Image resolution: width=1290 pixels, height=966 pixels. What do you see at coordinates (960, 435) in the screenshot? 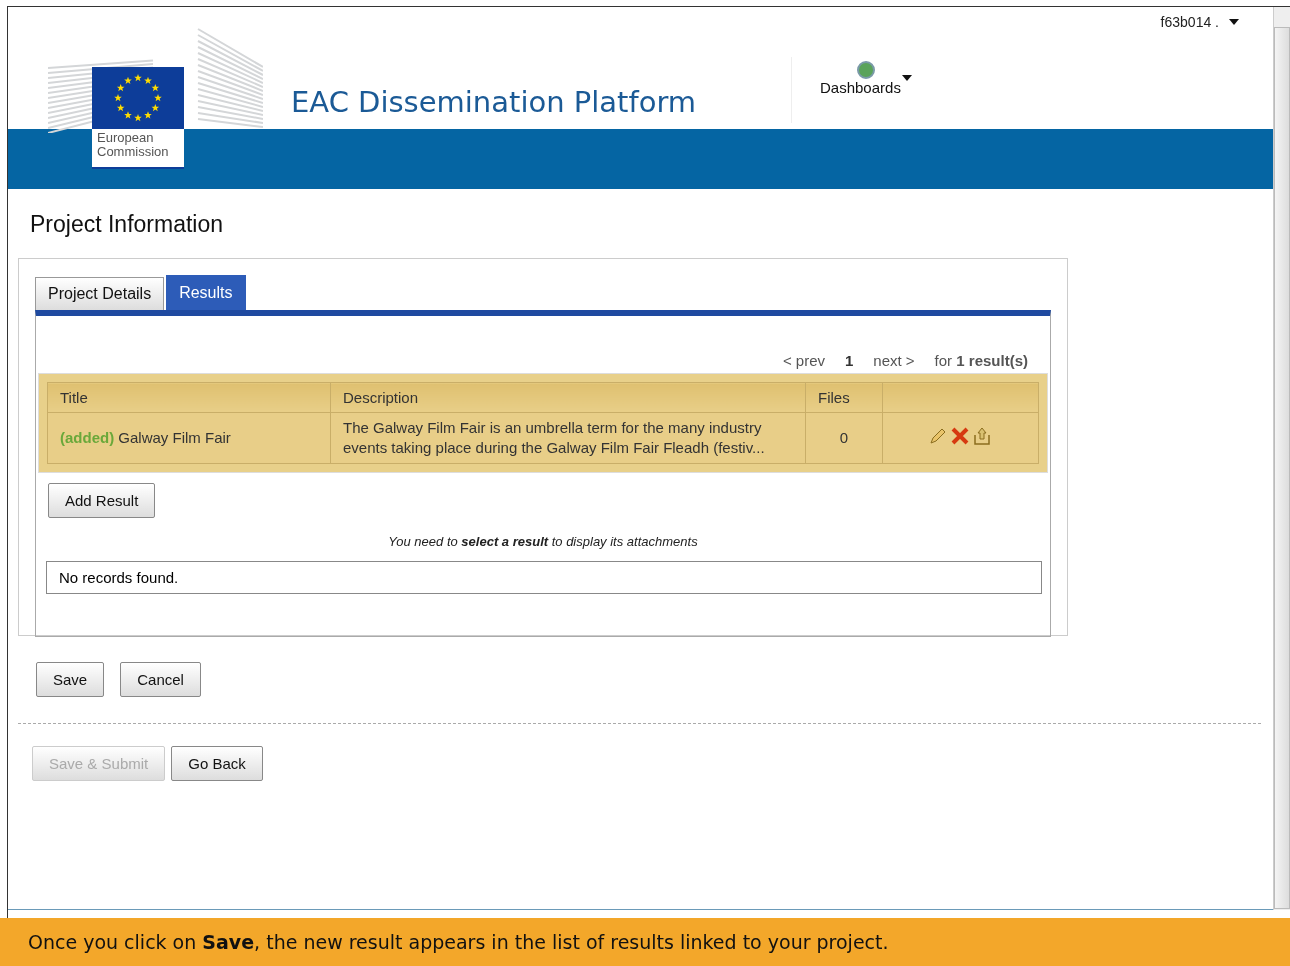
I see `delete-icon` at bounding box center [960, 435].